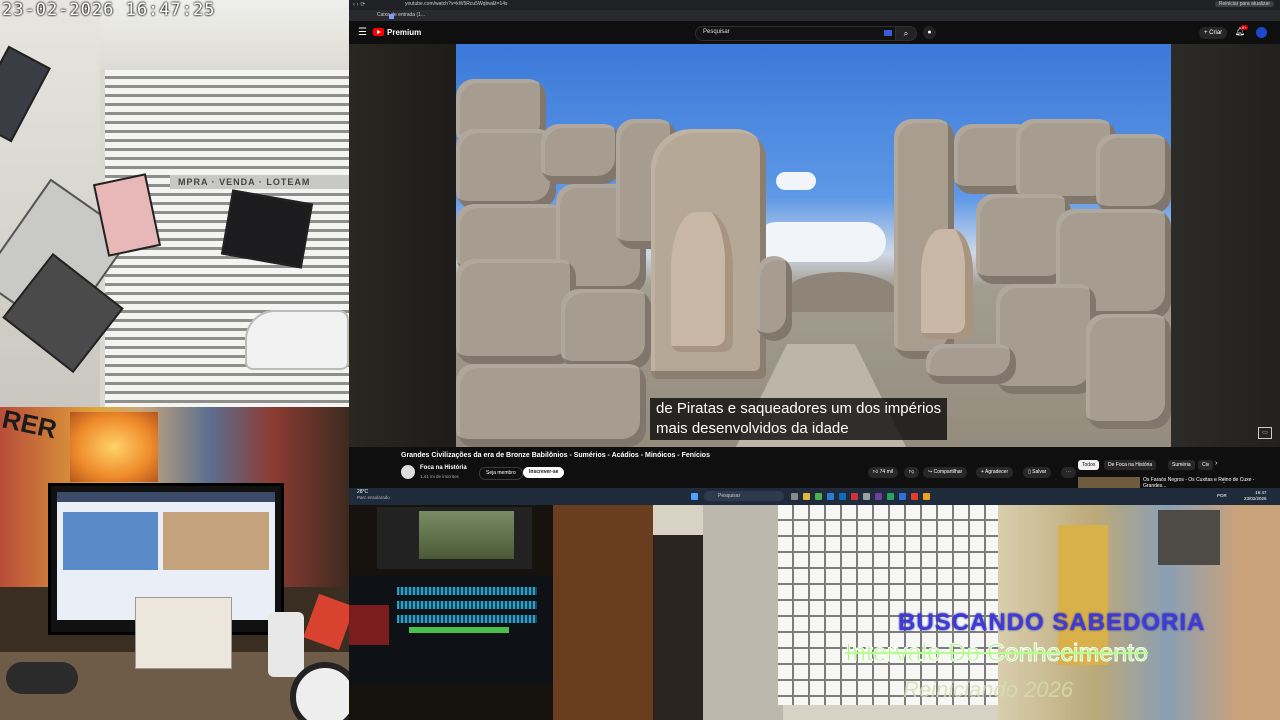 This screenshot has width=1280, height=720. I want to click on monitor-screen, so click(466, 535).